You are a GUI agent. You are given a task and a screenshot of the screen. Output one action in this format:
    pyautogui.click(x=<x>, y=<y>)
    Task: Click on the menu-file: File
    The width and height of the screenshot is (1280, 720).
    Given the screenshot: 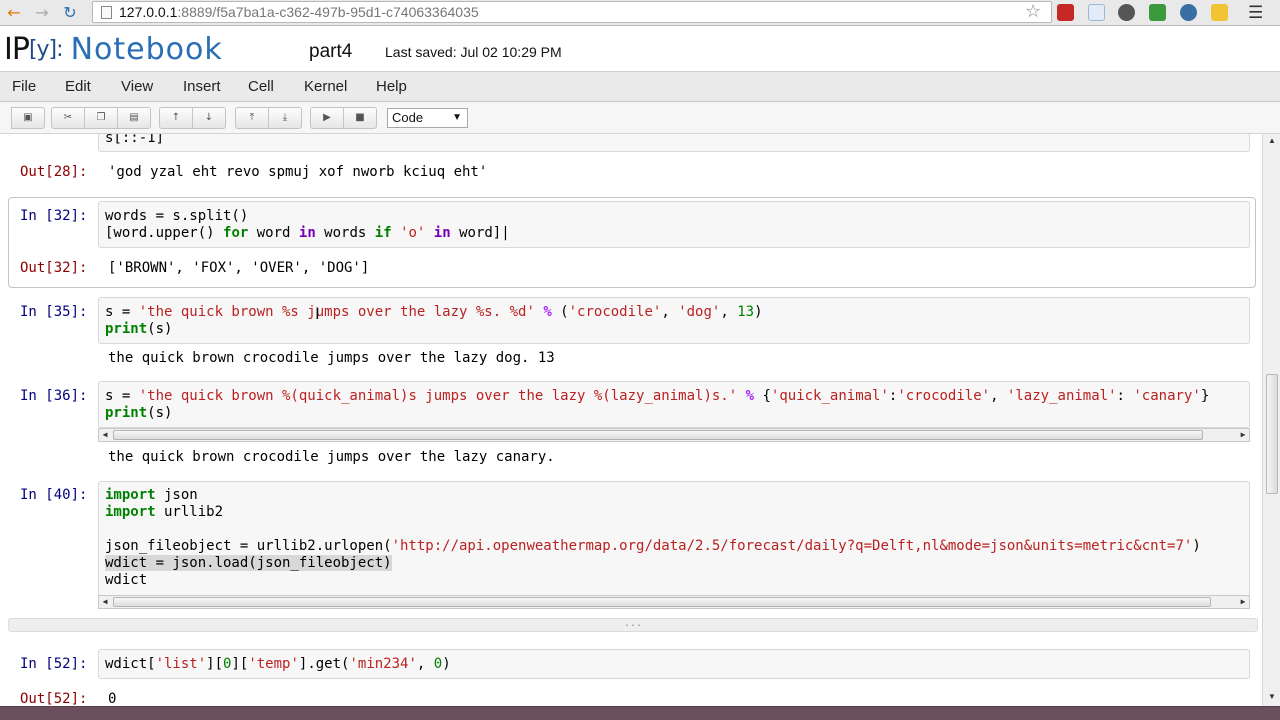 What is the action you would take?
    pyautogui.click(x=24, y=86)
    